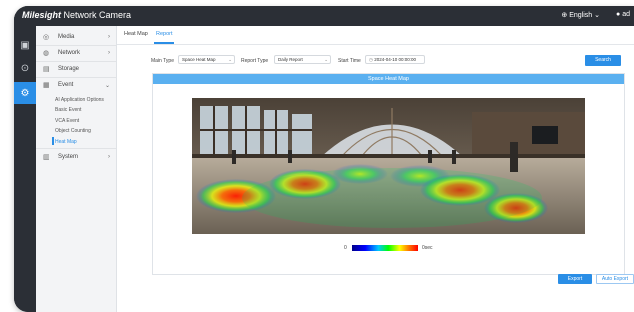 This screenshot has height=312, width=634. I want to click on system-icon: ▥, so click(46, 157).